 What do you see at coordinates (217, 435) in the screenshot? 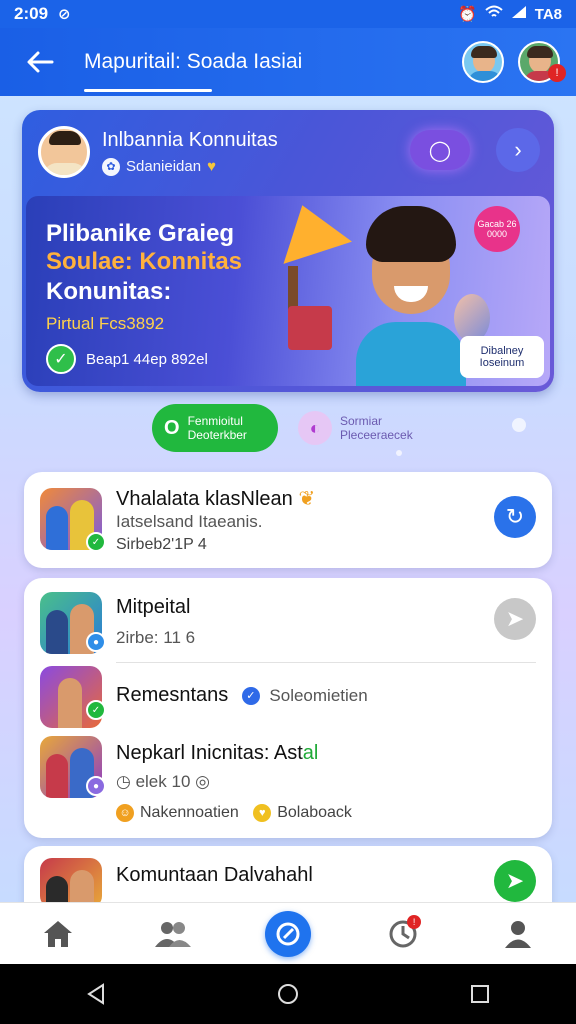
I see `primary-action-line2: Deoterkber` at bounding box center [217, 435].